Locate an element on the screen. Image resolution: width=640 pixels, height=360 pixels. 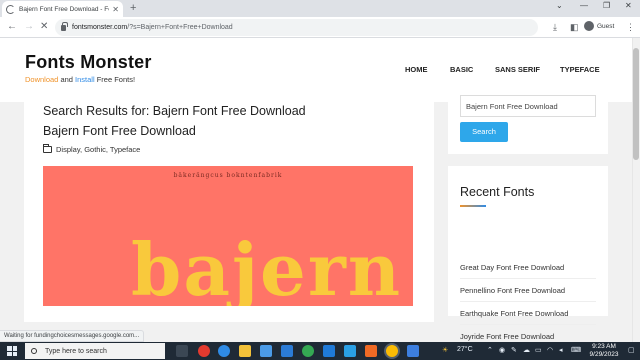
stop-loading-icon: ✕ is located at coordinates (44, 27).